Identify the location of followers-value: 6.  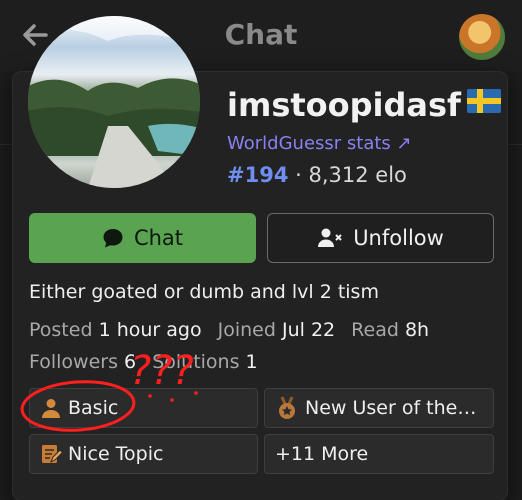
(130, 362).